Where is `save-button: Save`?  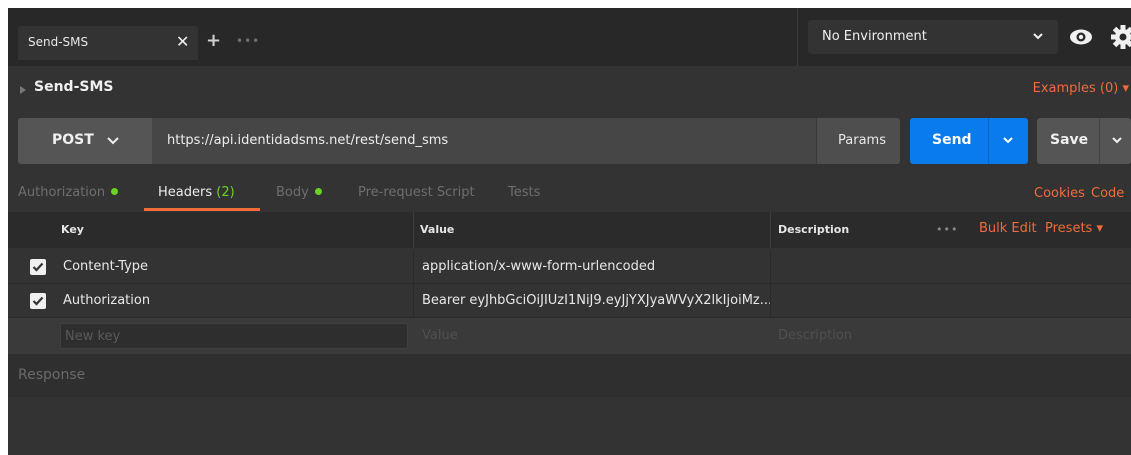 save-button: Save is located at coordinates (1084, 141).